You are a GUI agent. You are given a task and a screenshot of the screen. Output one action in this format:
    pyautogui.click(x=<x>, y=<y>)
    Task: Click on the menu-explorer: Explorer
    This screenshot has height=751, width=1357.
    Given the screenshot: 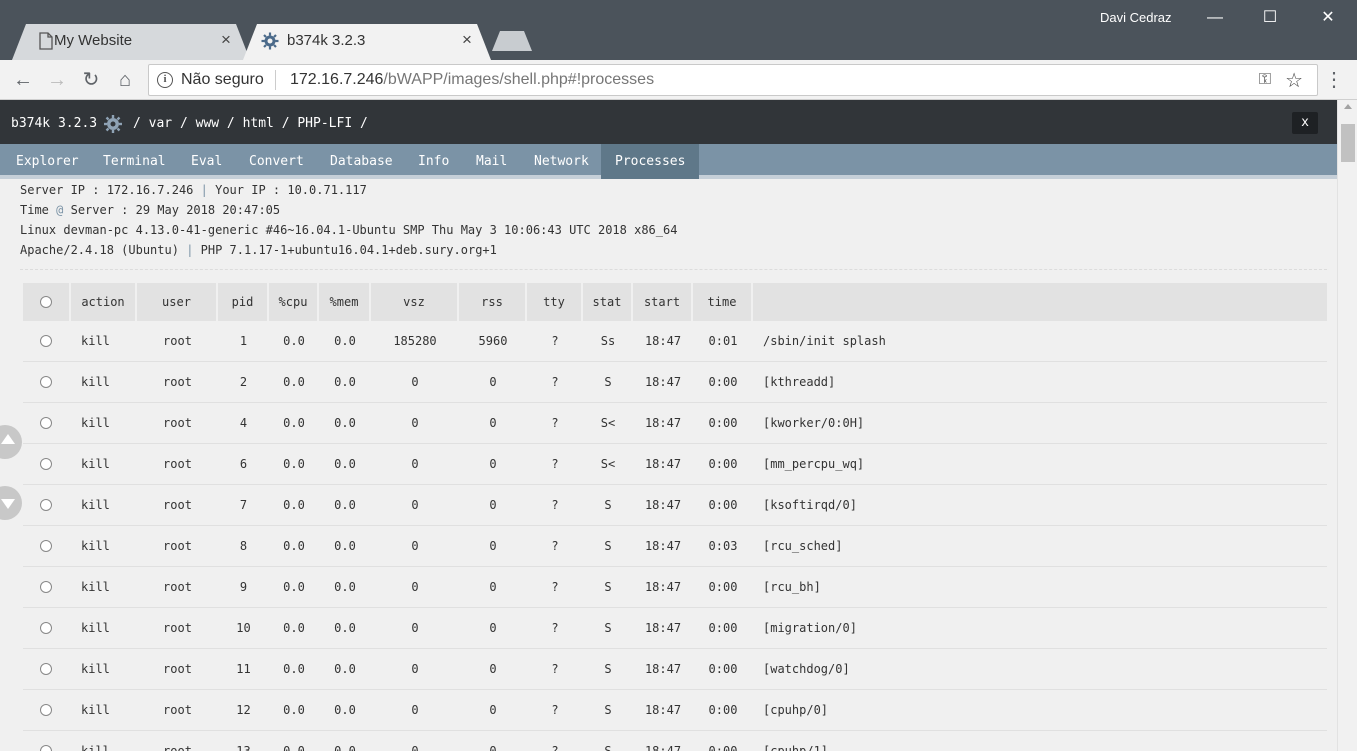 What is the action you would take?
    pyautogui.click(x=47, y=161)
    